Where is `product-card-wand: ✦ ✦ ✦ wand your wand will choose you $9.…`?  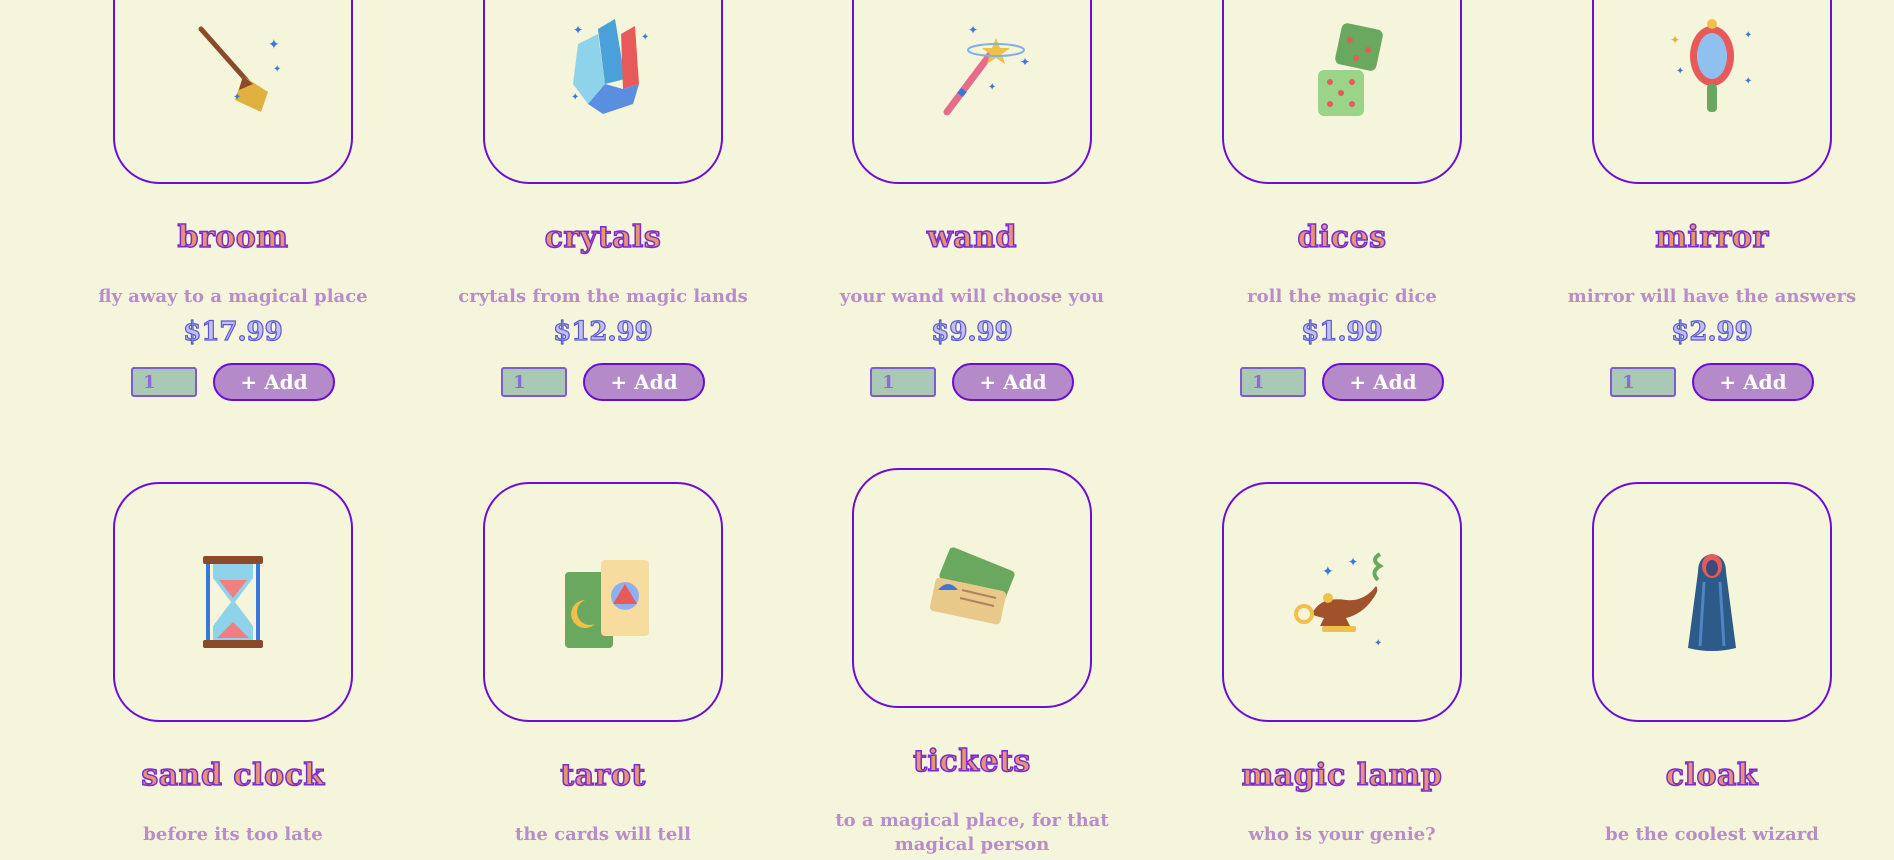
product-card-wand: ✦ ✦ ✦ wand your wand will choose you $9.… is located at coordinates (972, 200).